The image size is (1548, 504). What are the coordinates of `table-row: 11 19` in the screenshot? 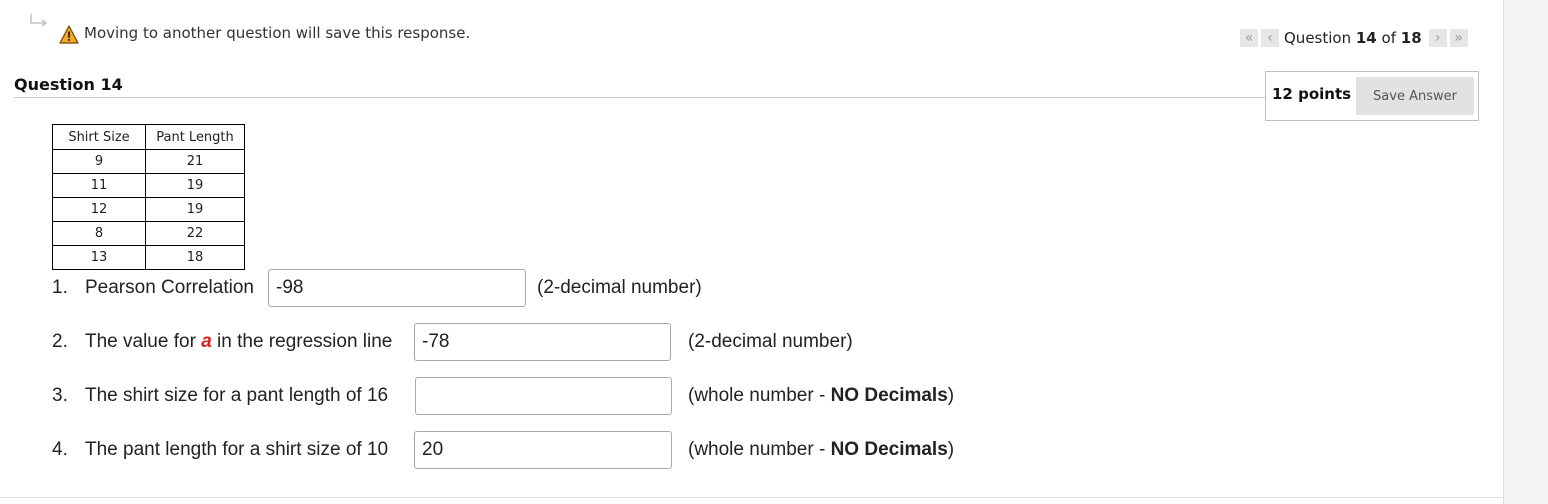 It's located at (148, 185).